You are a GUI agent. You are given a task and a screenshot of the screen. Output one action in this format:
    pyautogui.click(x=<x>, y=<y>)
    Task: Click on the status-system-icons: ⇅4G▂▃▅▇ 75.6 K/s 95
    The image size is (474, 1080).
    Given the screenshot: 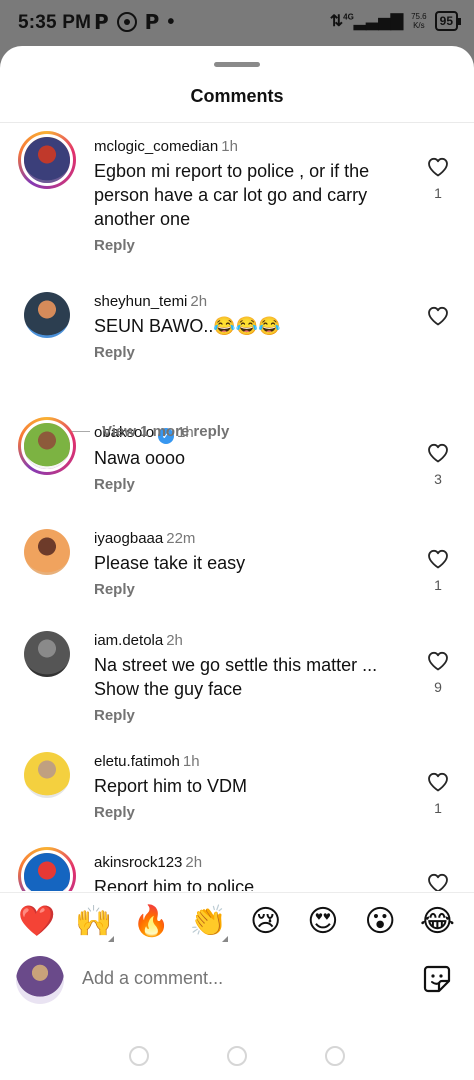 What is the action you would take?
    pyautogui.click(x=395, y=21)
    